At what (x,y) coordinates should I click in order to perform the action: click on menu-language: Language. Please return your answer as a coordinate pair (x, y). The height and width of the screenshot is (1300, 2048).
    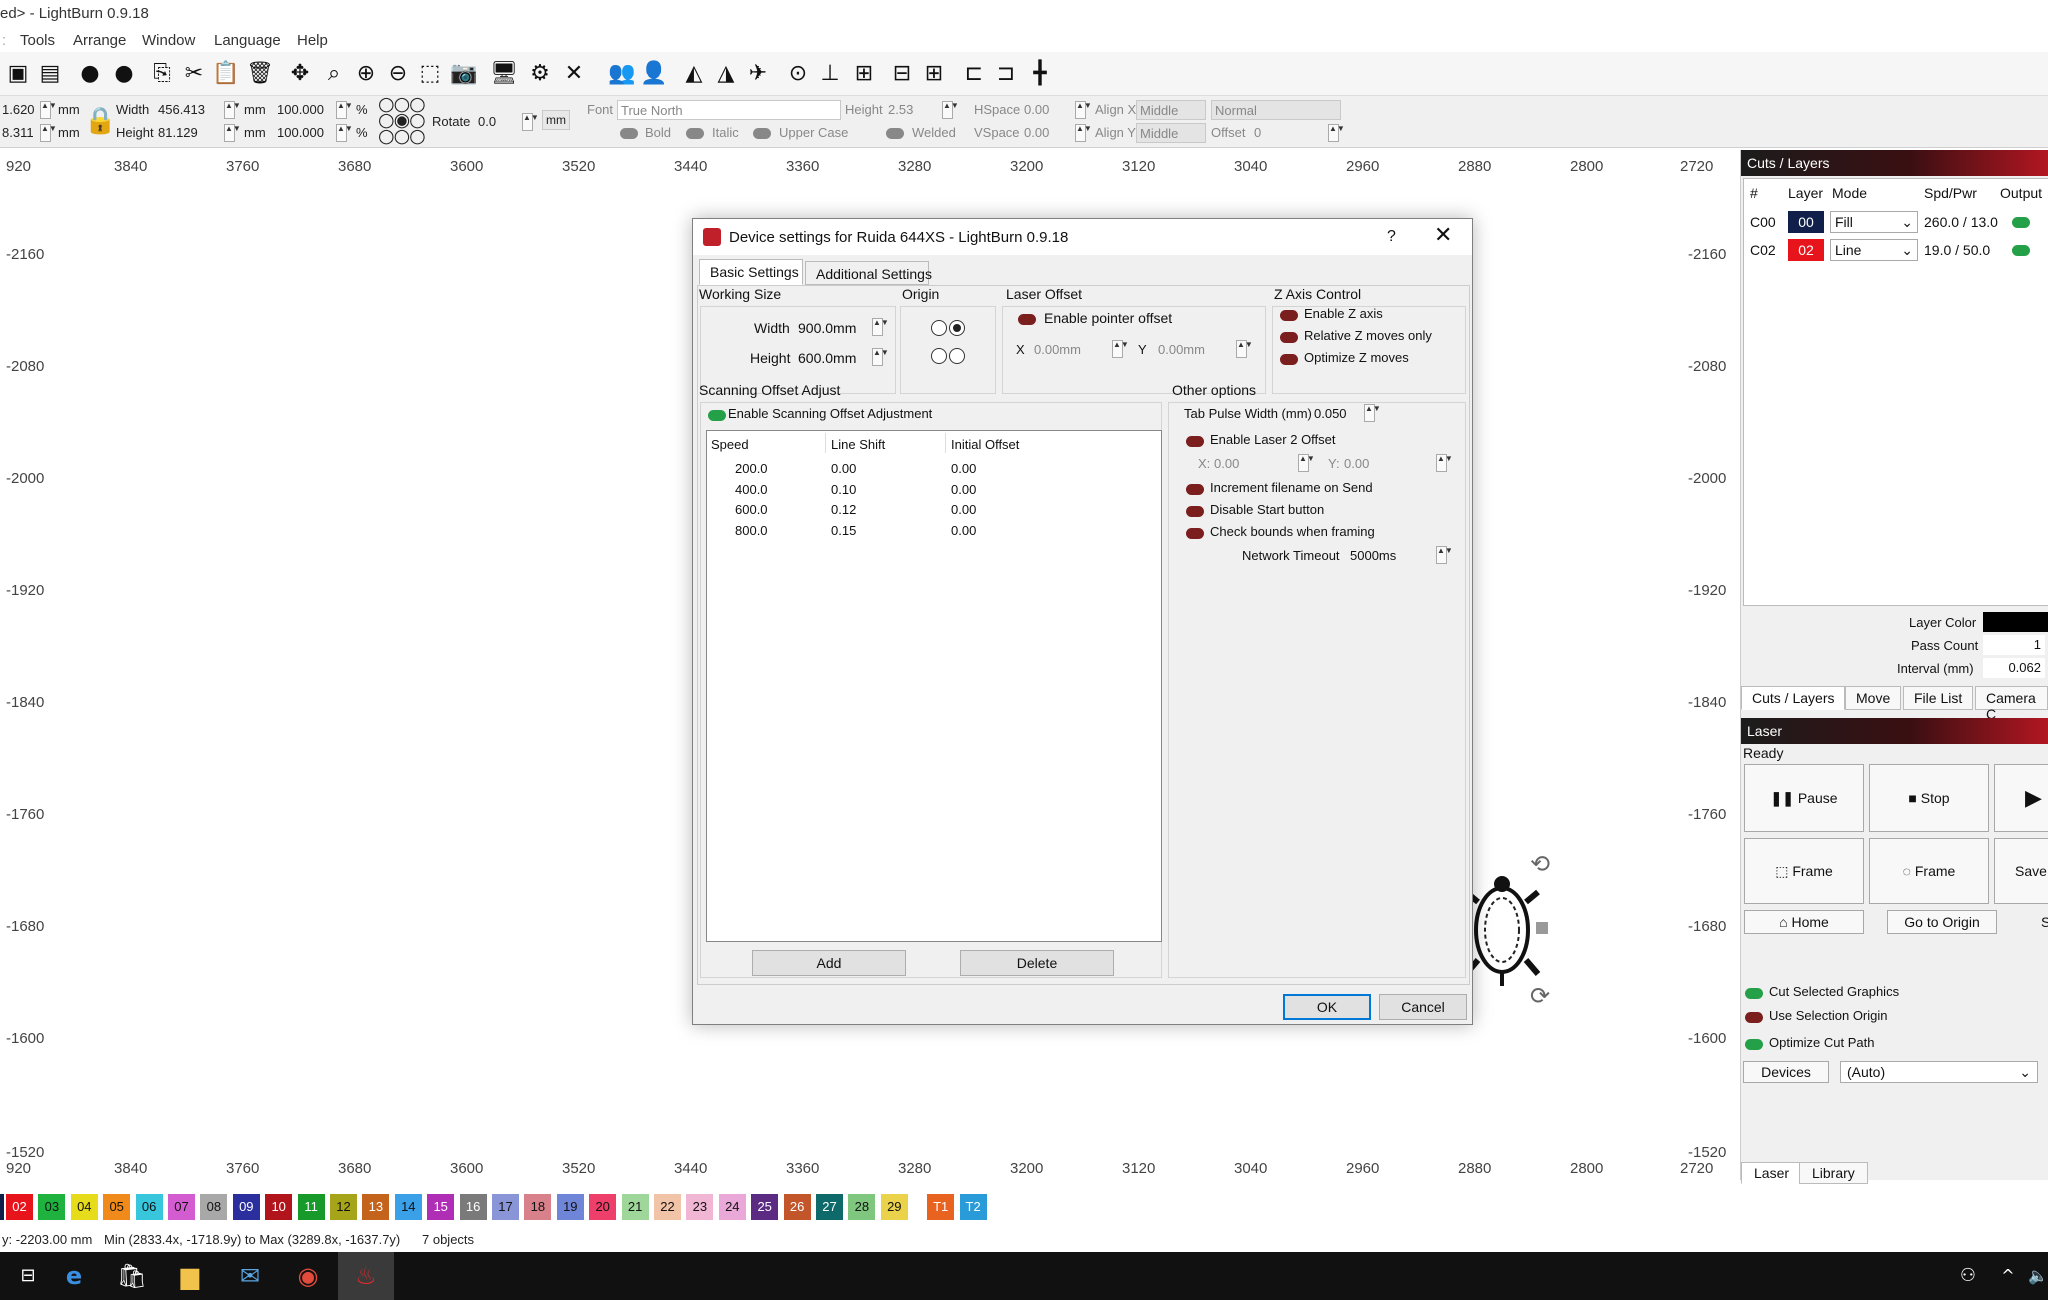
    Looking at the image, I should click on (247, 40).